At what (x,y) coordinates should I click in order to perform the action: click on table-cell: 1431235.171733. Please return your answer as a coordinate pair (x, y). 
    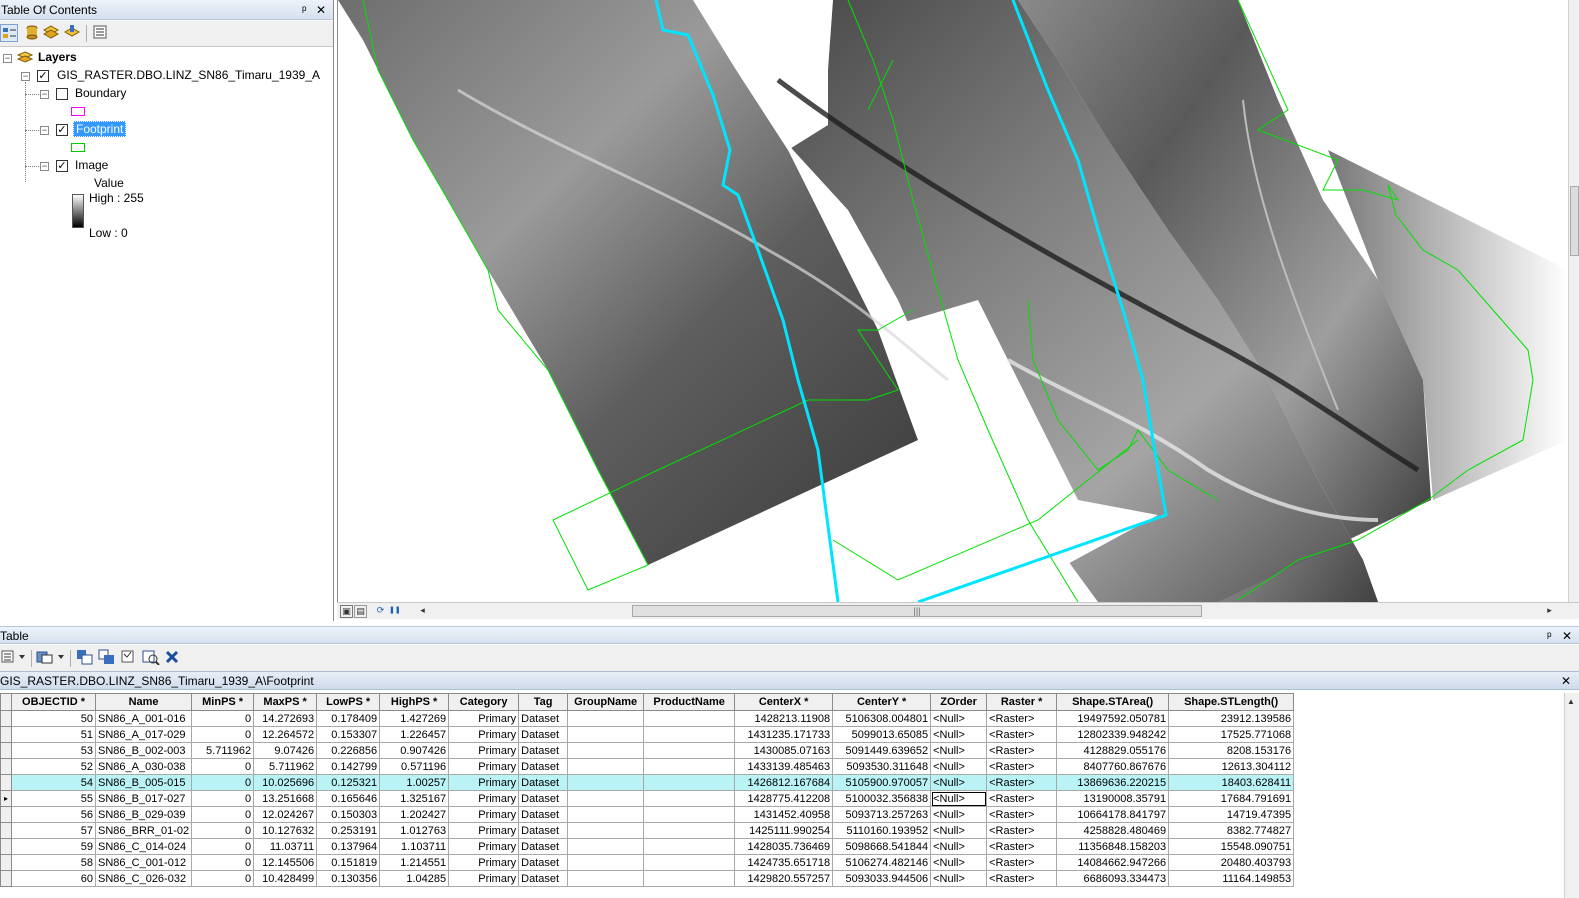
    Looking at the image, I should click on (784, 734).